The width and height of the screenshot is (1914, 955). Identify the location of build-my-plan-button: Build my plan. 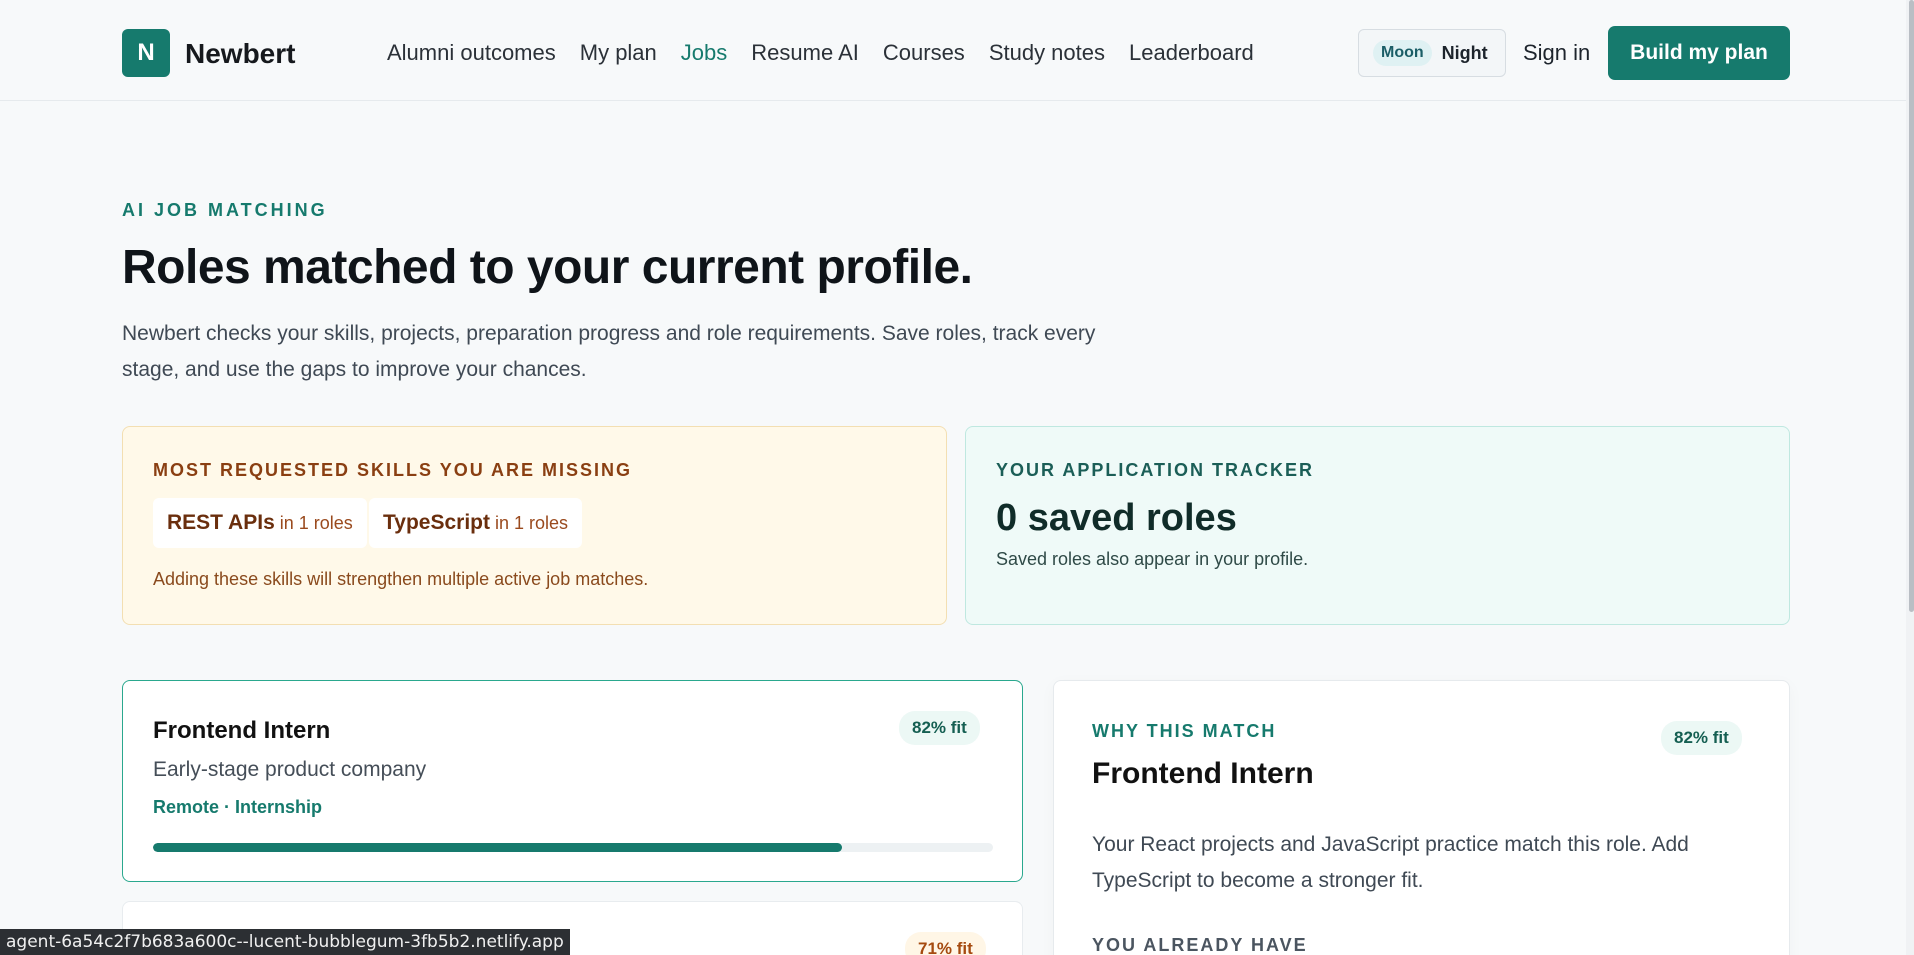
(1699, 53).